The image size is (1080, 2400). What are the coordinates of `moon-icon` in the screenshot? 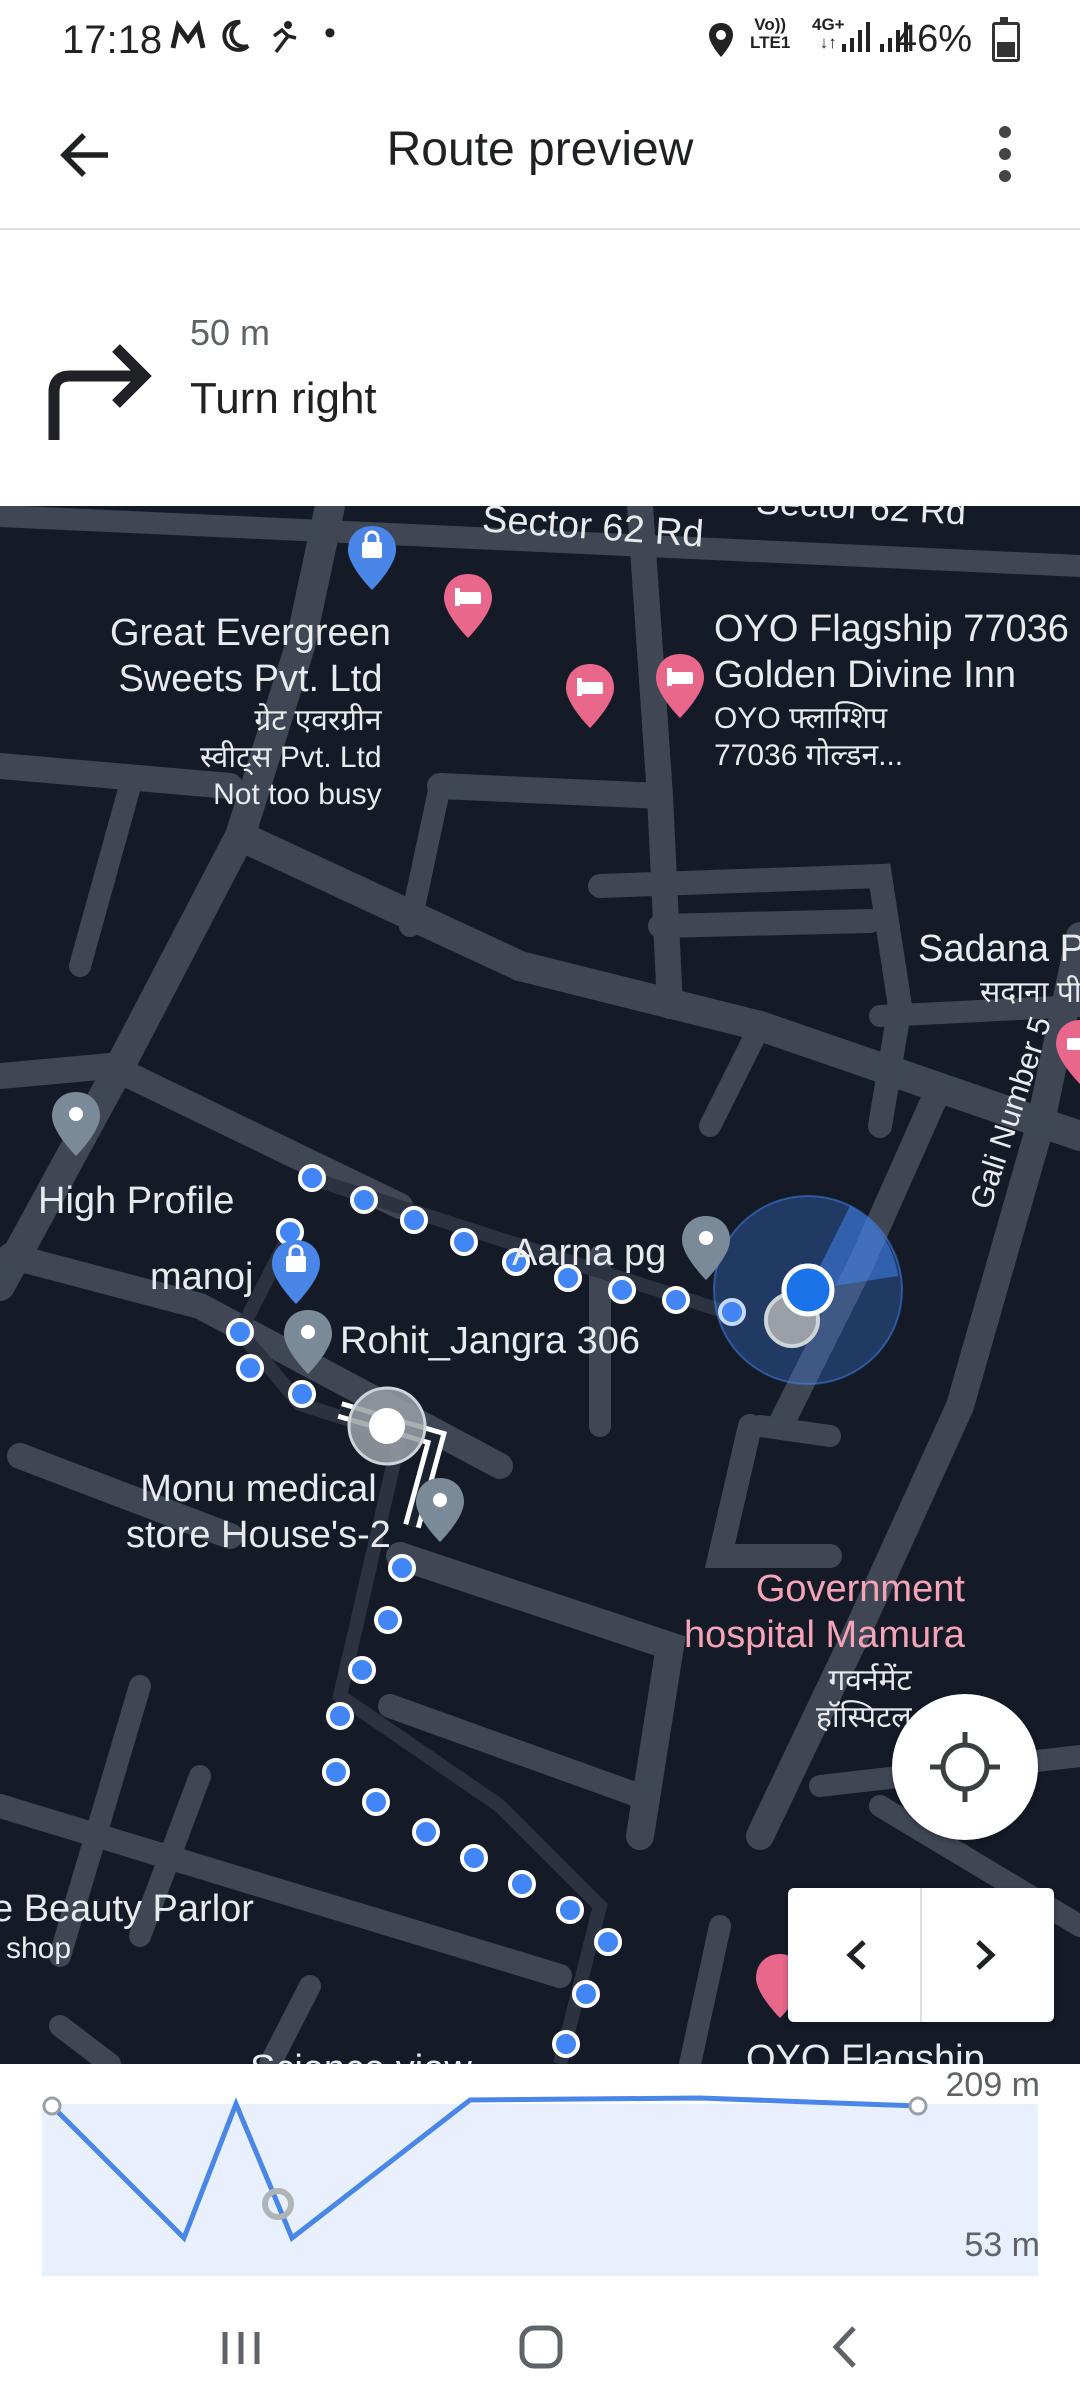 It's located at (235, 40).